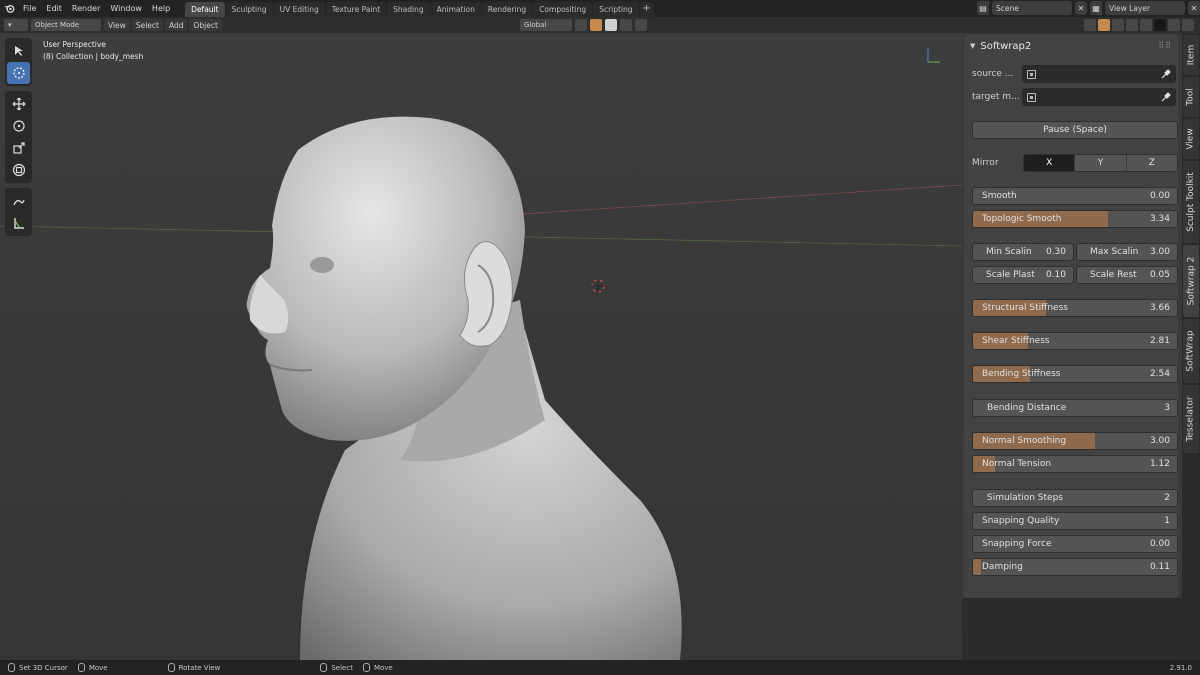 Image resolution: width=1200 pixels, height=675 pixels. Describe the element at coordinates (596, 25) in the screenshot. I see `snap-icon` at that location.